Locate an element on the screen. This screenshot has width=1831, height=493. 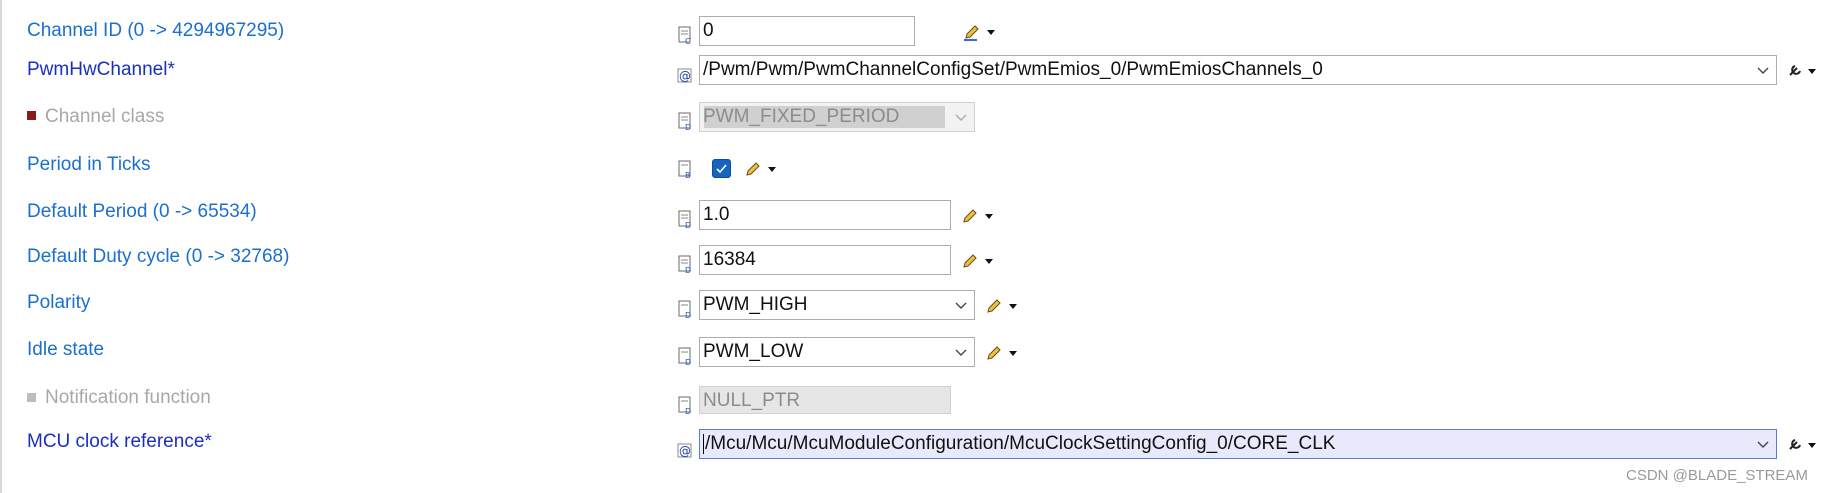
pwm-hw-channel-label: PwmHwChannel* is located at coordinates (101, 69).